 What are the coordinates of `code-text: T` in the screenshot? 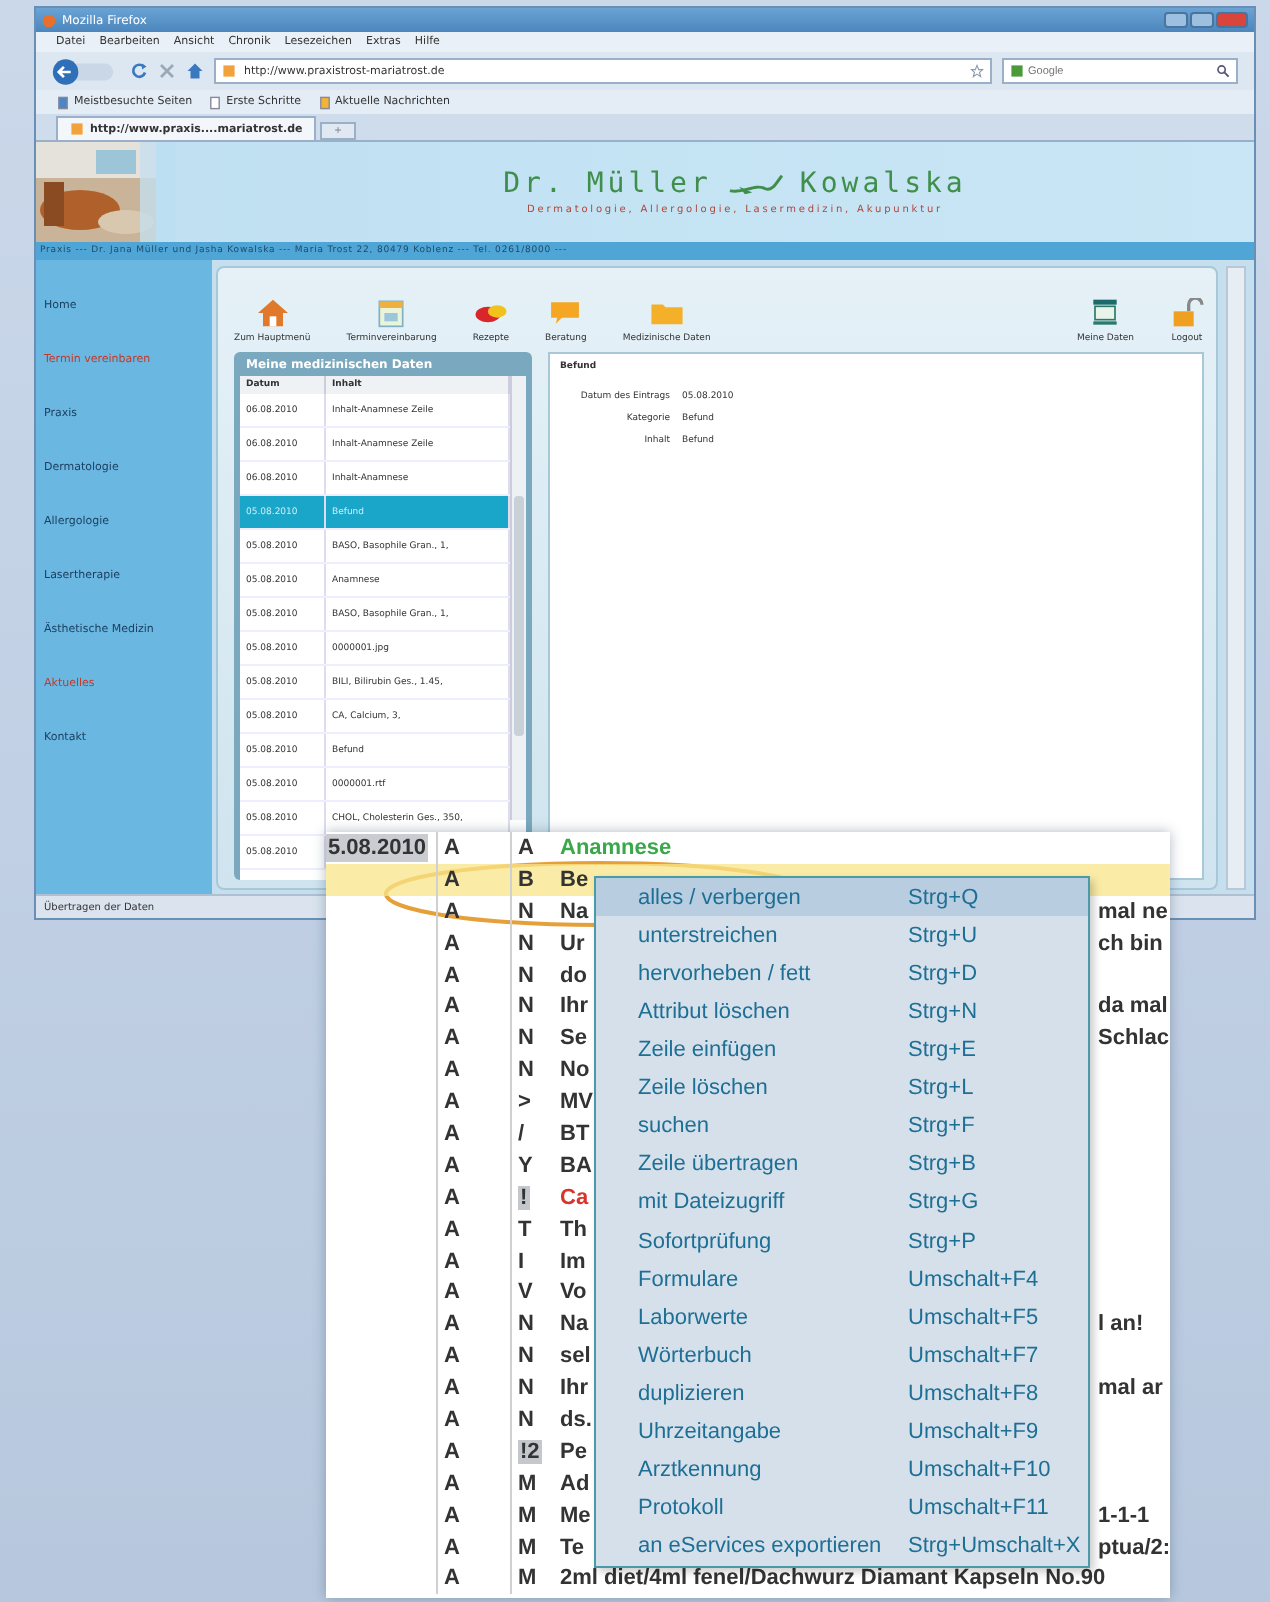 It's located at (525, 1229).